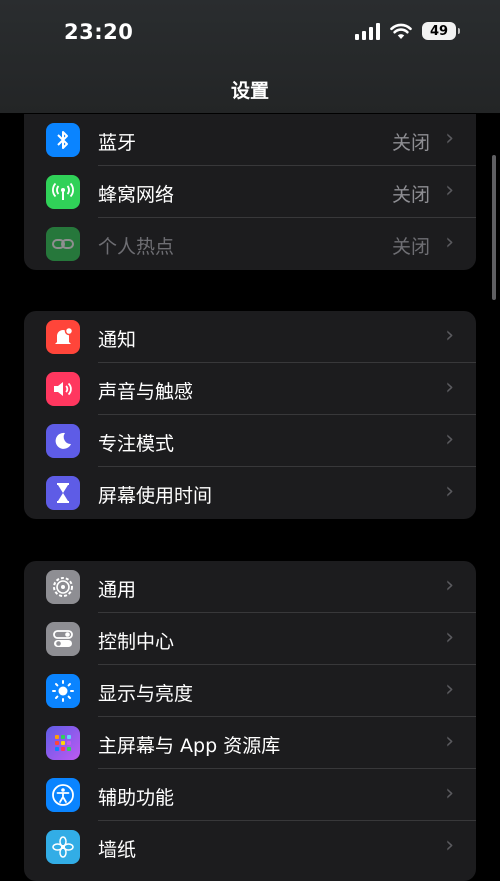  I want to click on cellular-signal-icon, so click(367, 31).